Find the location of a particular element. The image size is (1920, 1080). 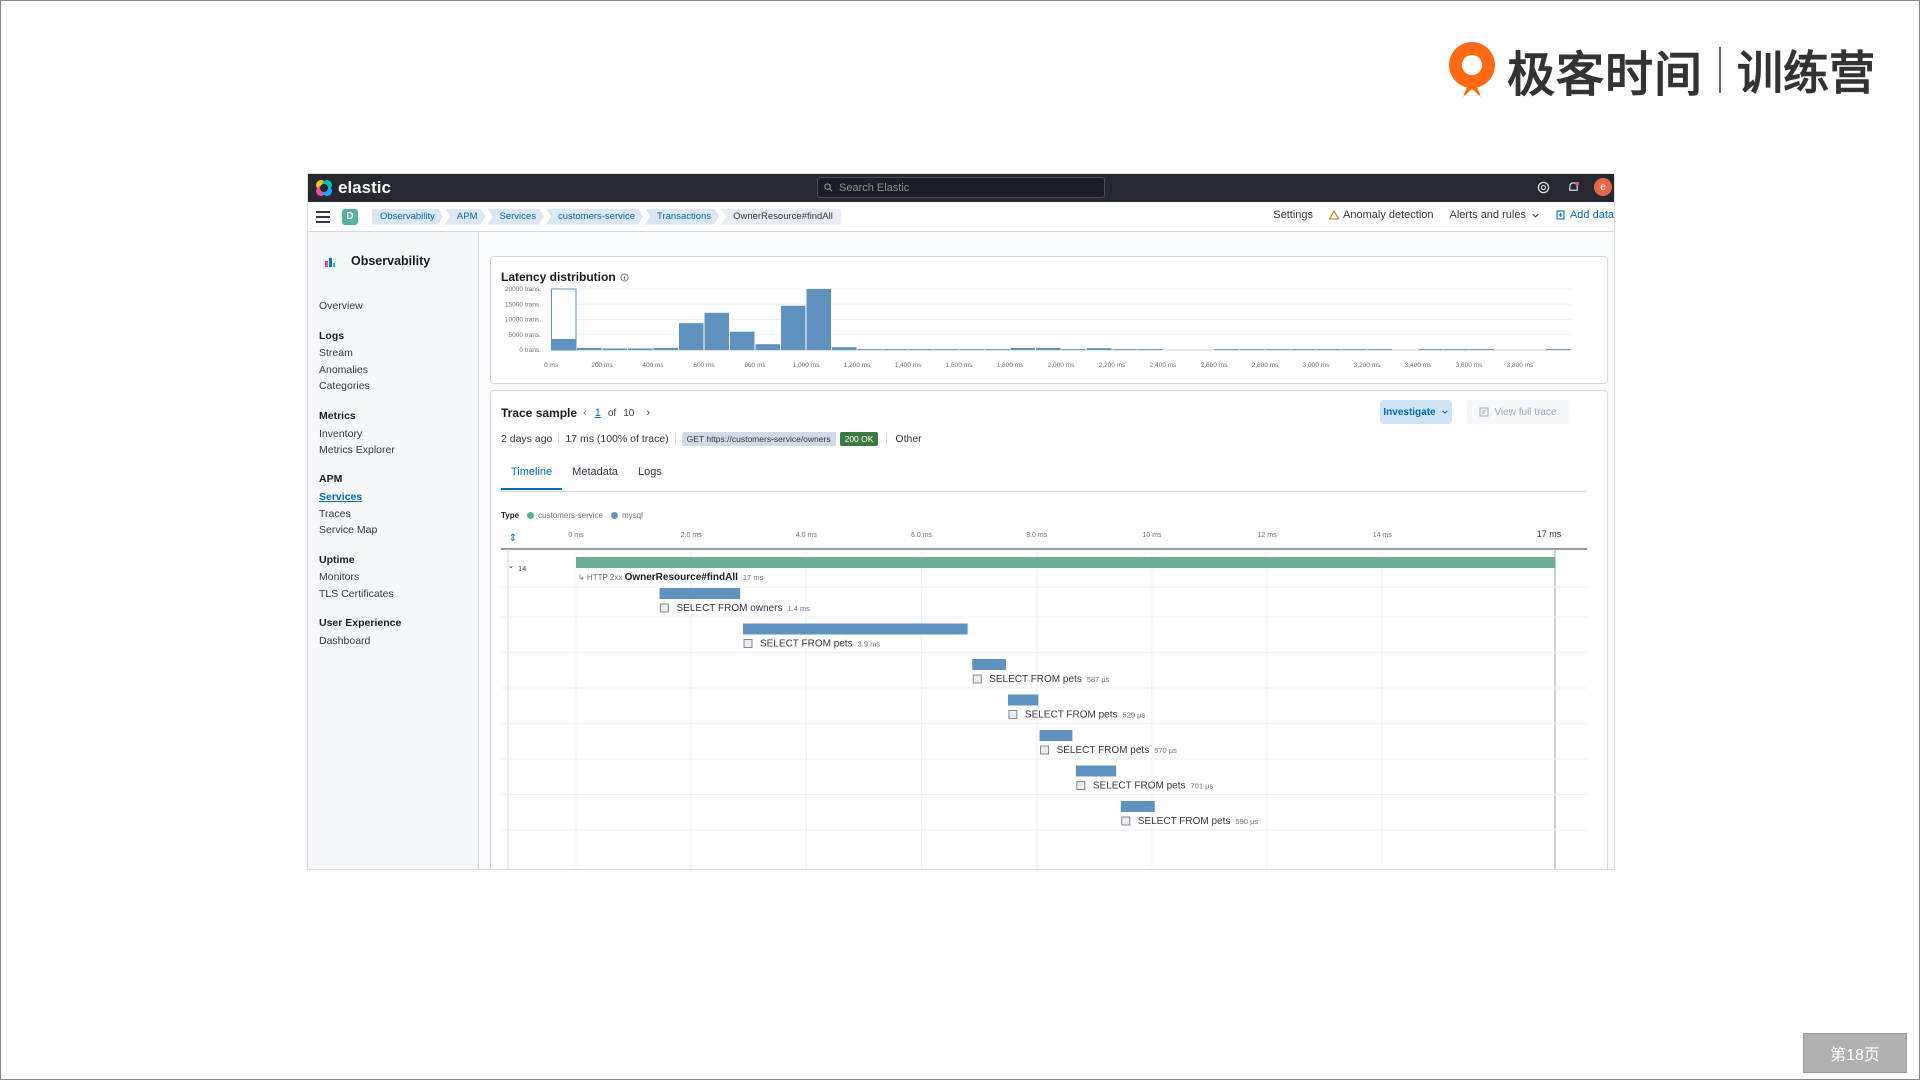

search-input: Search Elastic is located at coordinates (961, 187).